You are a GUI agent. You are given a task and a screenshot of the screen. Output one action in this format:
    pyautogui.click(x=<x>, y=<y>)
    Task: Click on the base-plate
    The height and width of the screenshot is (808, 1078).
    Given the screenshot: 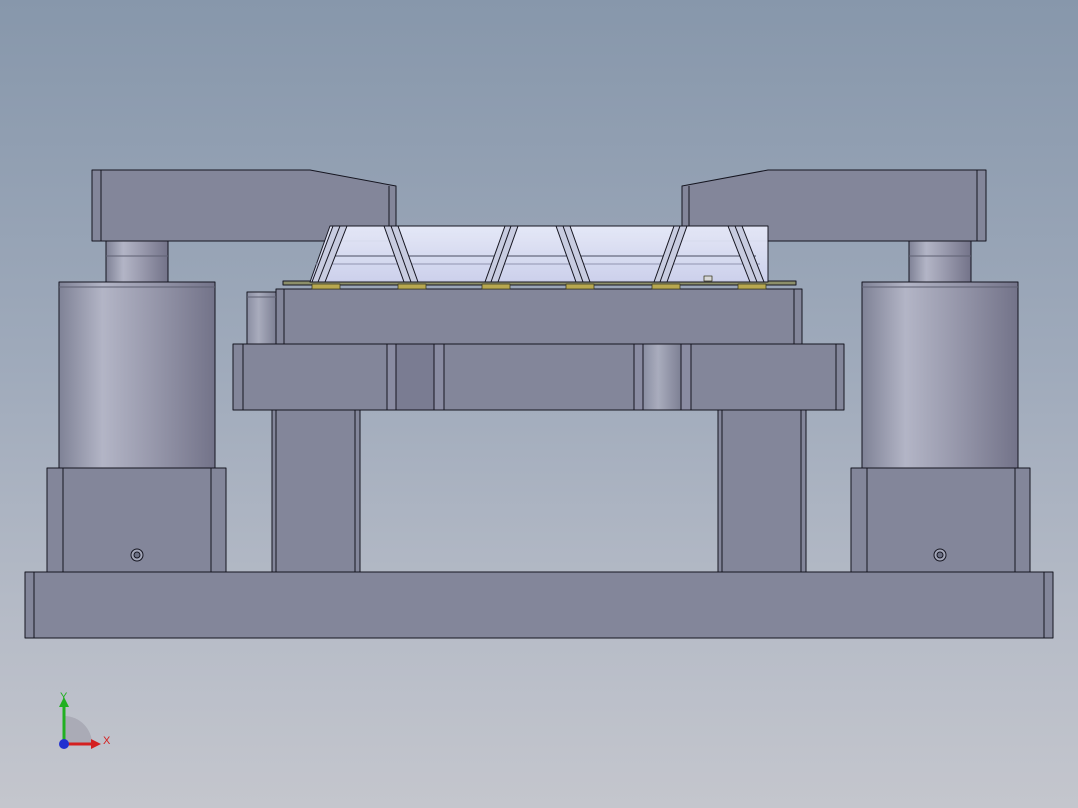 What is the action you would take?
    pyautogui.click(x=539, y=605)
    